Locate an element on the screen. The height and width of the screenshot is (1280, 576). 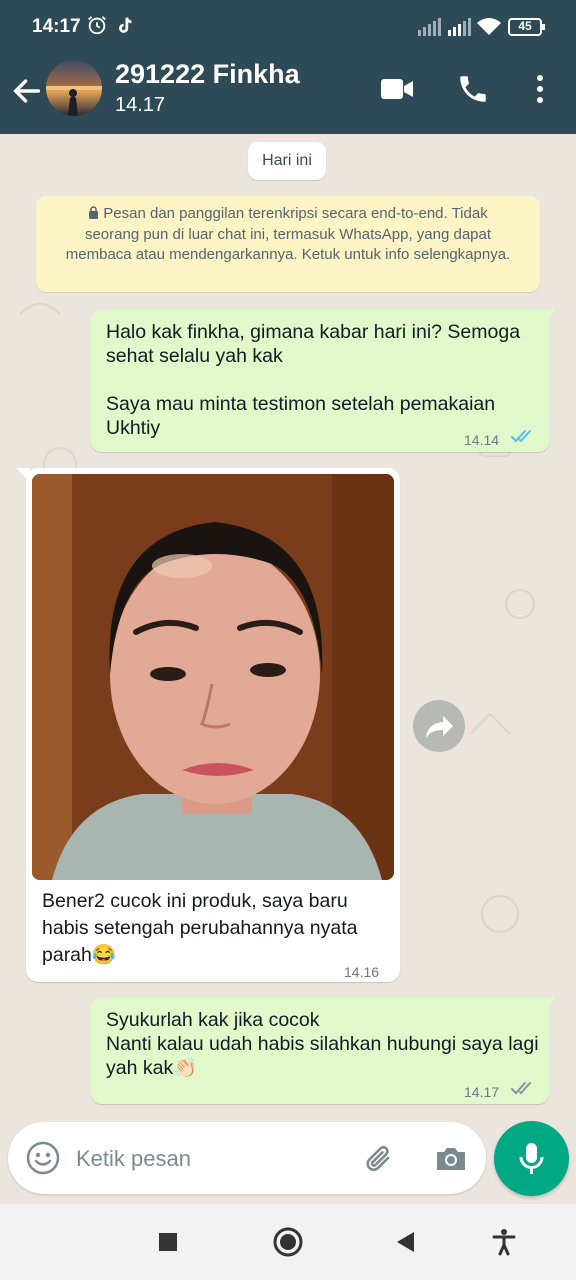
message-time: 14.16 is located at coordinates (362, 972).